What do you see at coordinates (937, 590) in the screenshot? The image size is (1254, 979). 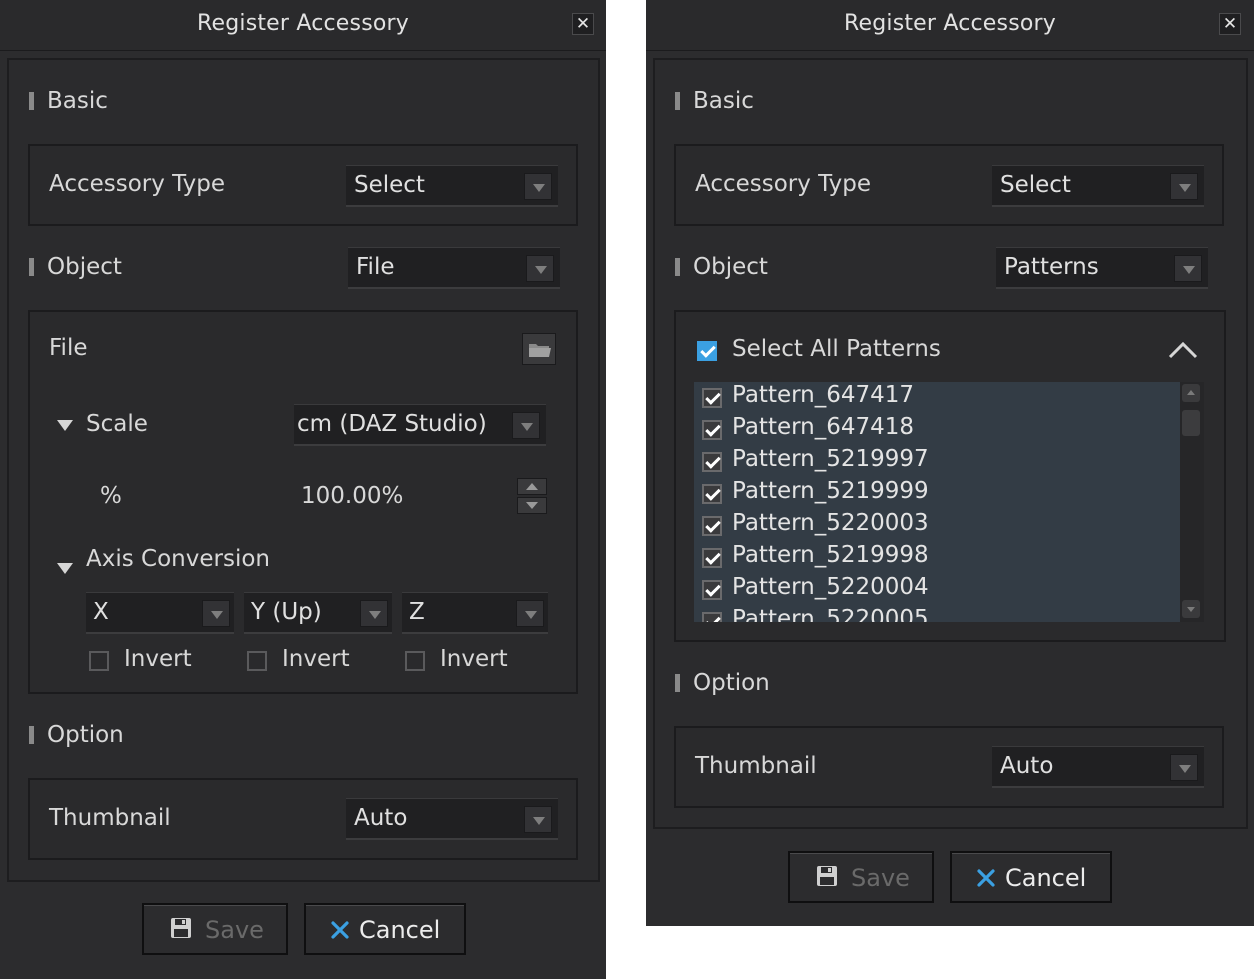 I see `list-item: Pattern_5220004` at bounding box center [937, 590].